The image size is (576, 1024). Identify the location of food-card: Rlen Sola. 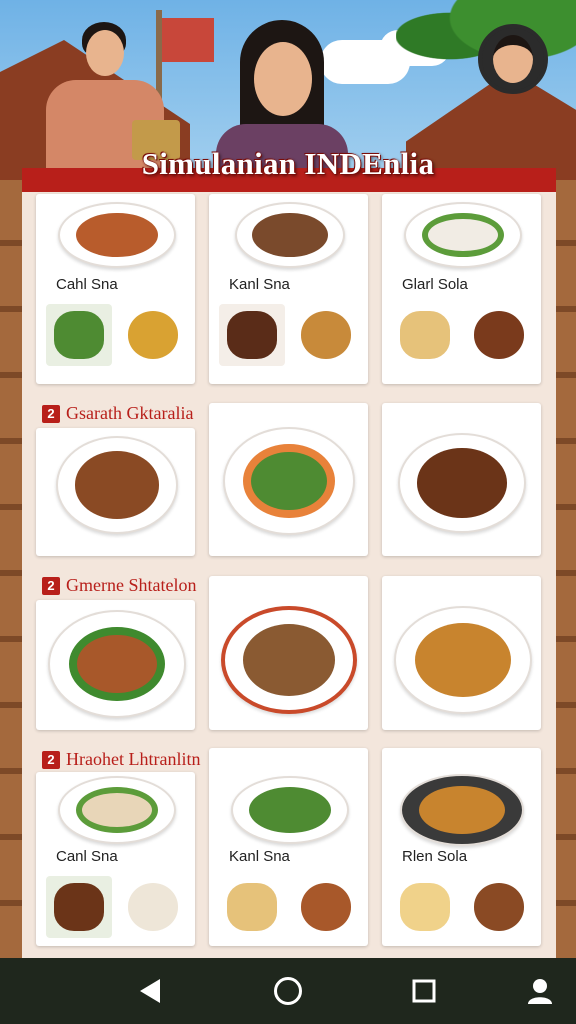
(461, 847).